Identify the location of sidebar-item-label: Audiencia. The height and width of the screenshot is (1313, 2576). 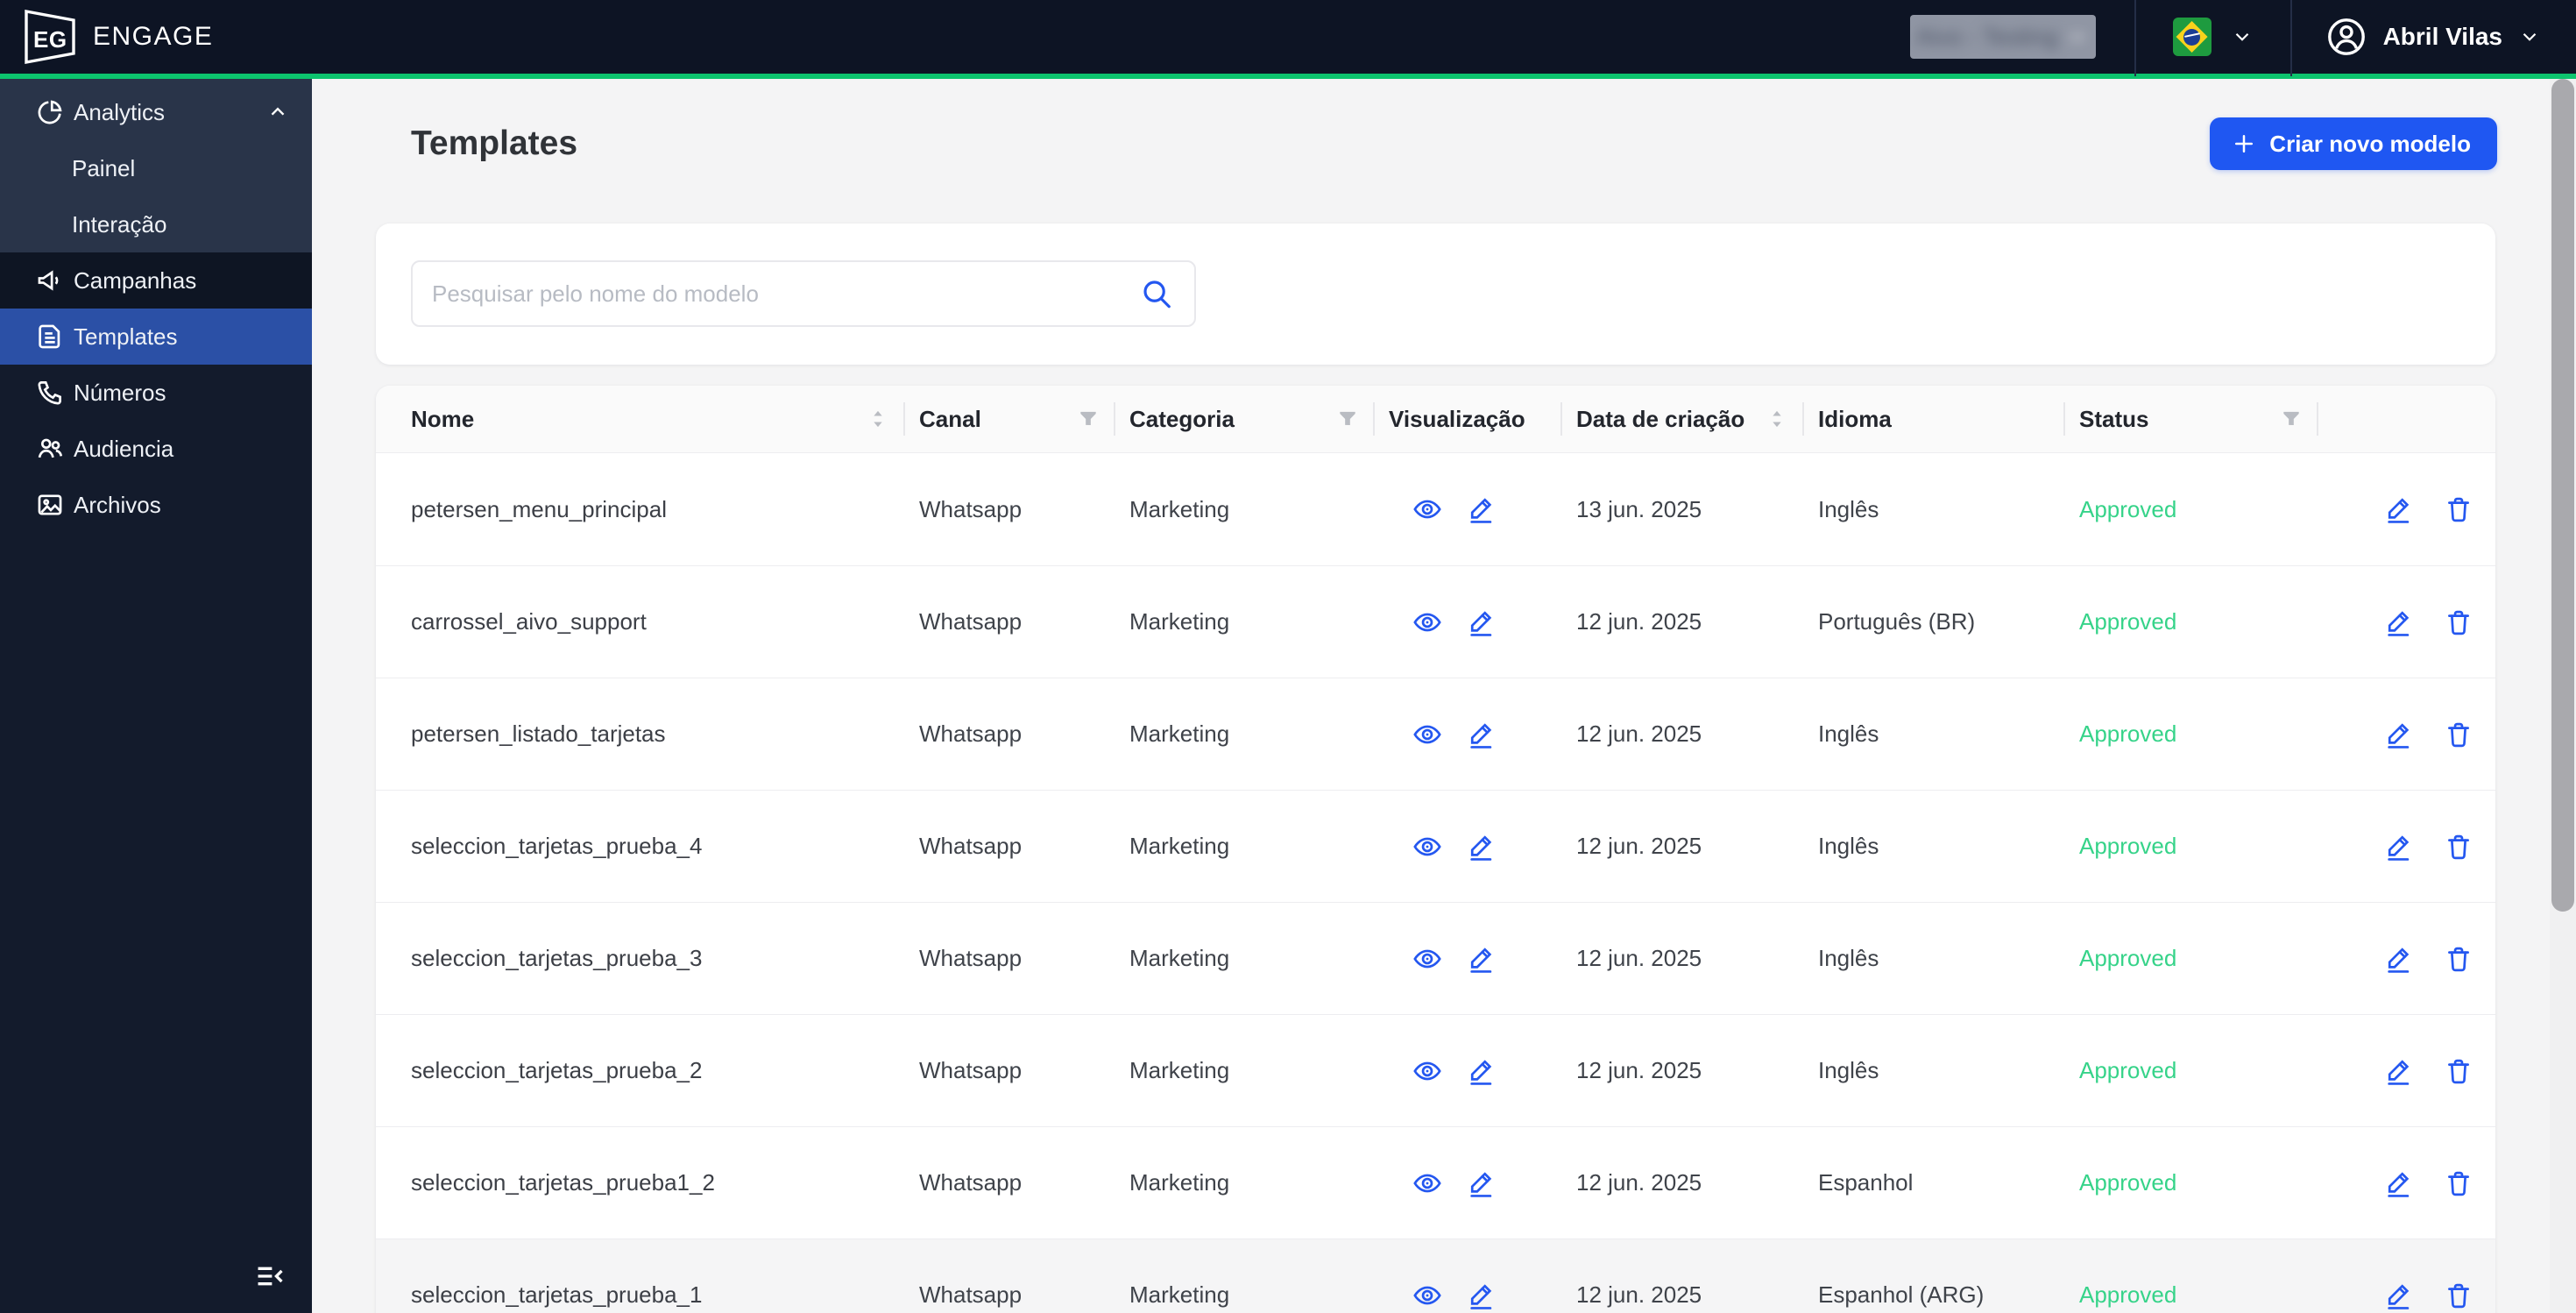
(124, 448).